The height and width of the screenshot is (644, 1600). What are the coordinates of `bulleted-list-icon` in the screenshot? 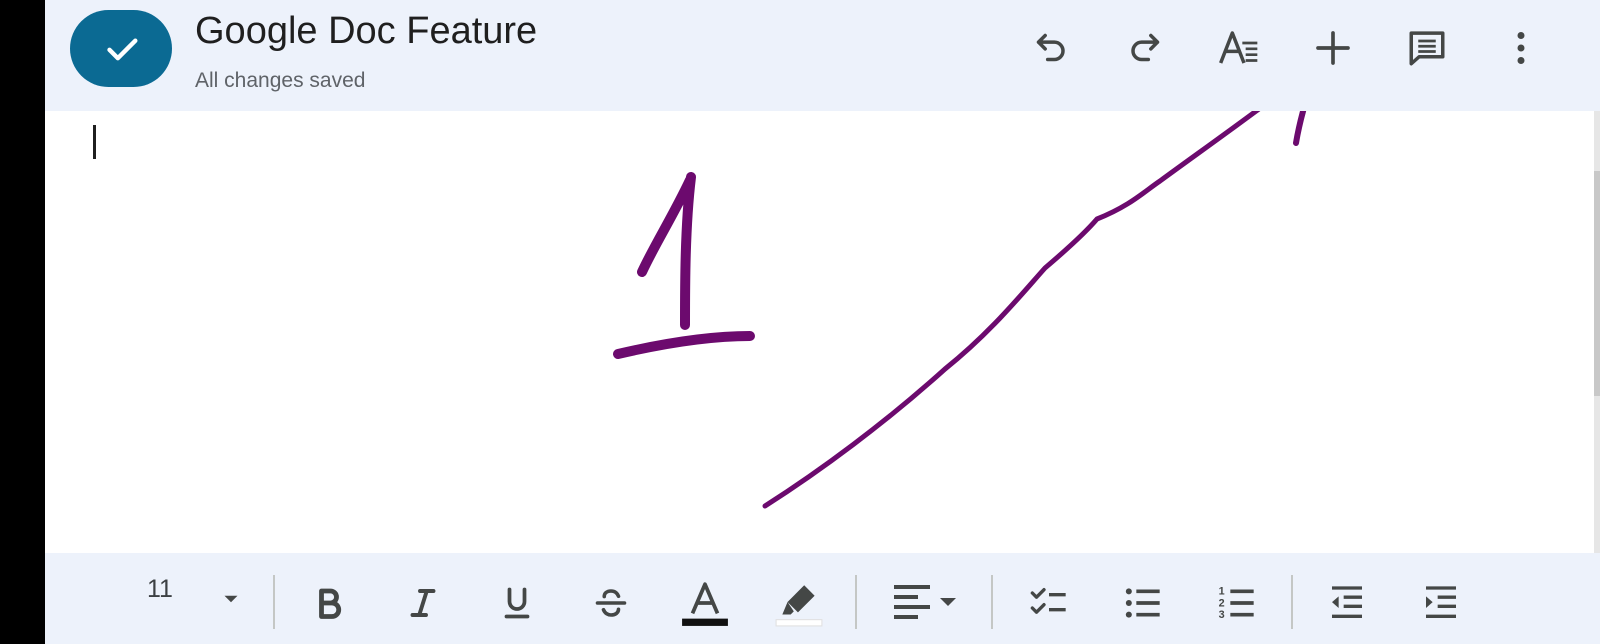 It's located at (1142, 603).